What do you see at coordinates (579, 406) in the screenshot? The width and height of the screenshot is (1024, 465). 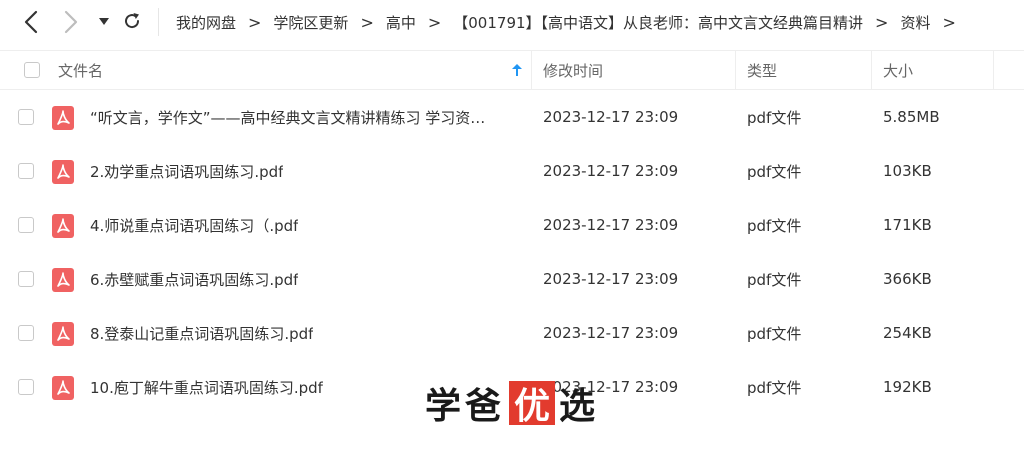 I see `watermark-text-part2: 选` at bounding box center [579, 406].